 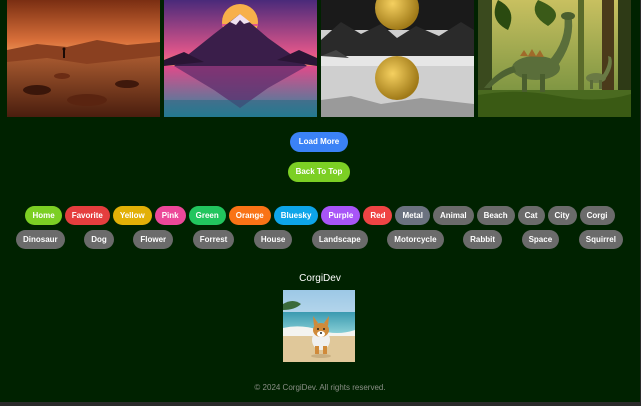 What do you see at coordinates (597, 215) in the screenshot?
I see `tag-corgi: Corgi` at bounding box center [597, 215].